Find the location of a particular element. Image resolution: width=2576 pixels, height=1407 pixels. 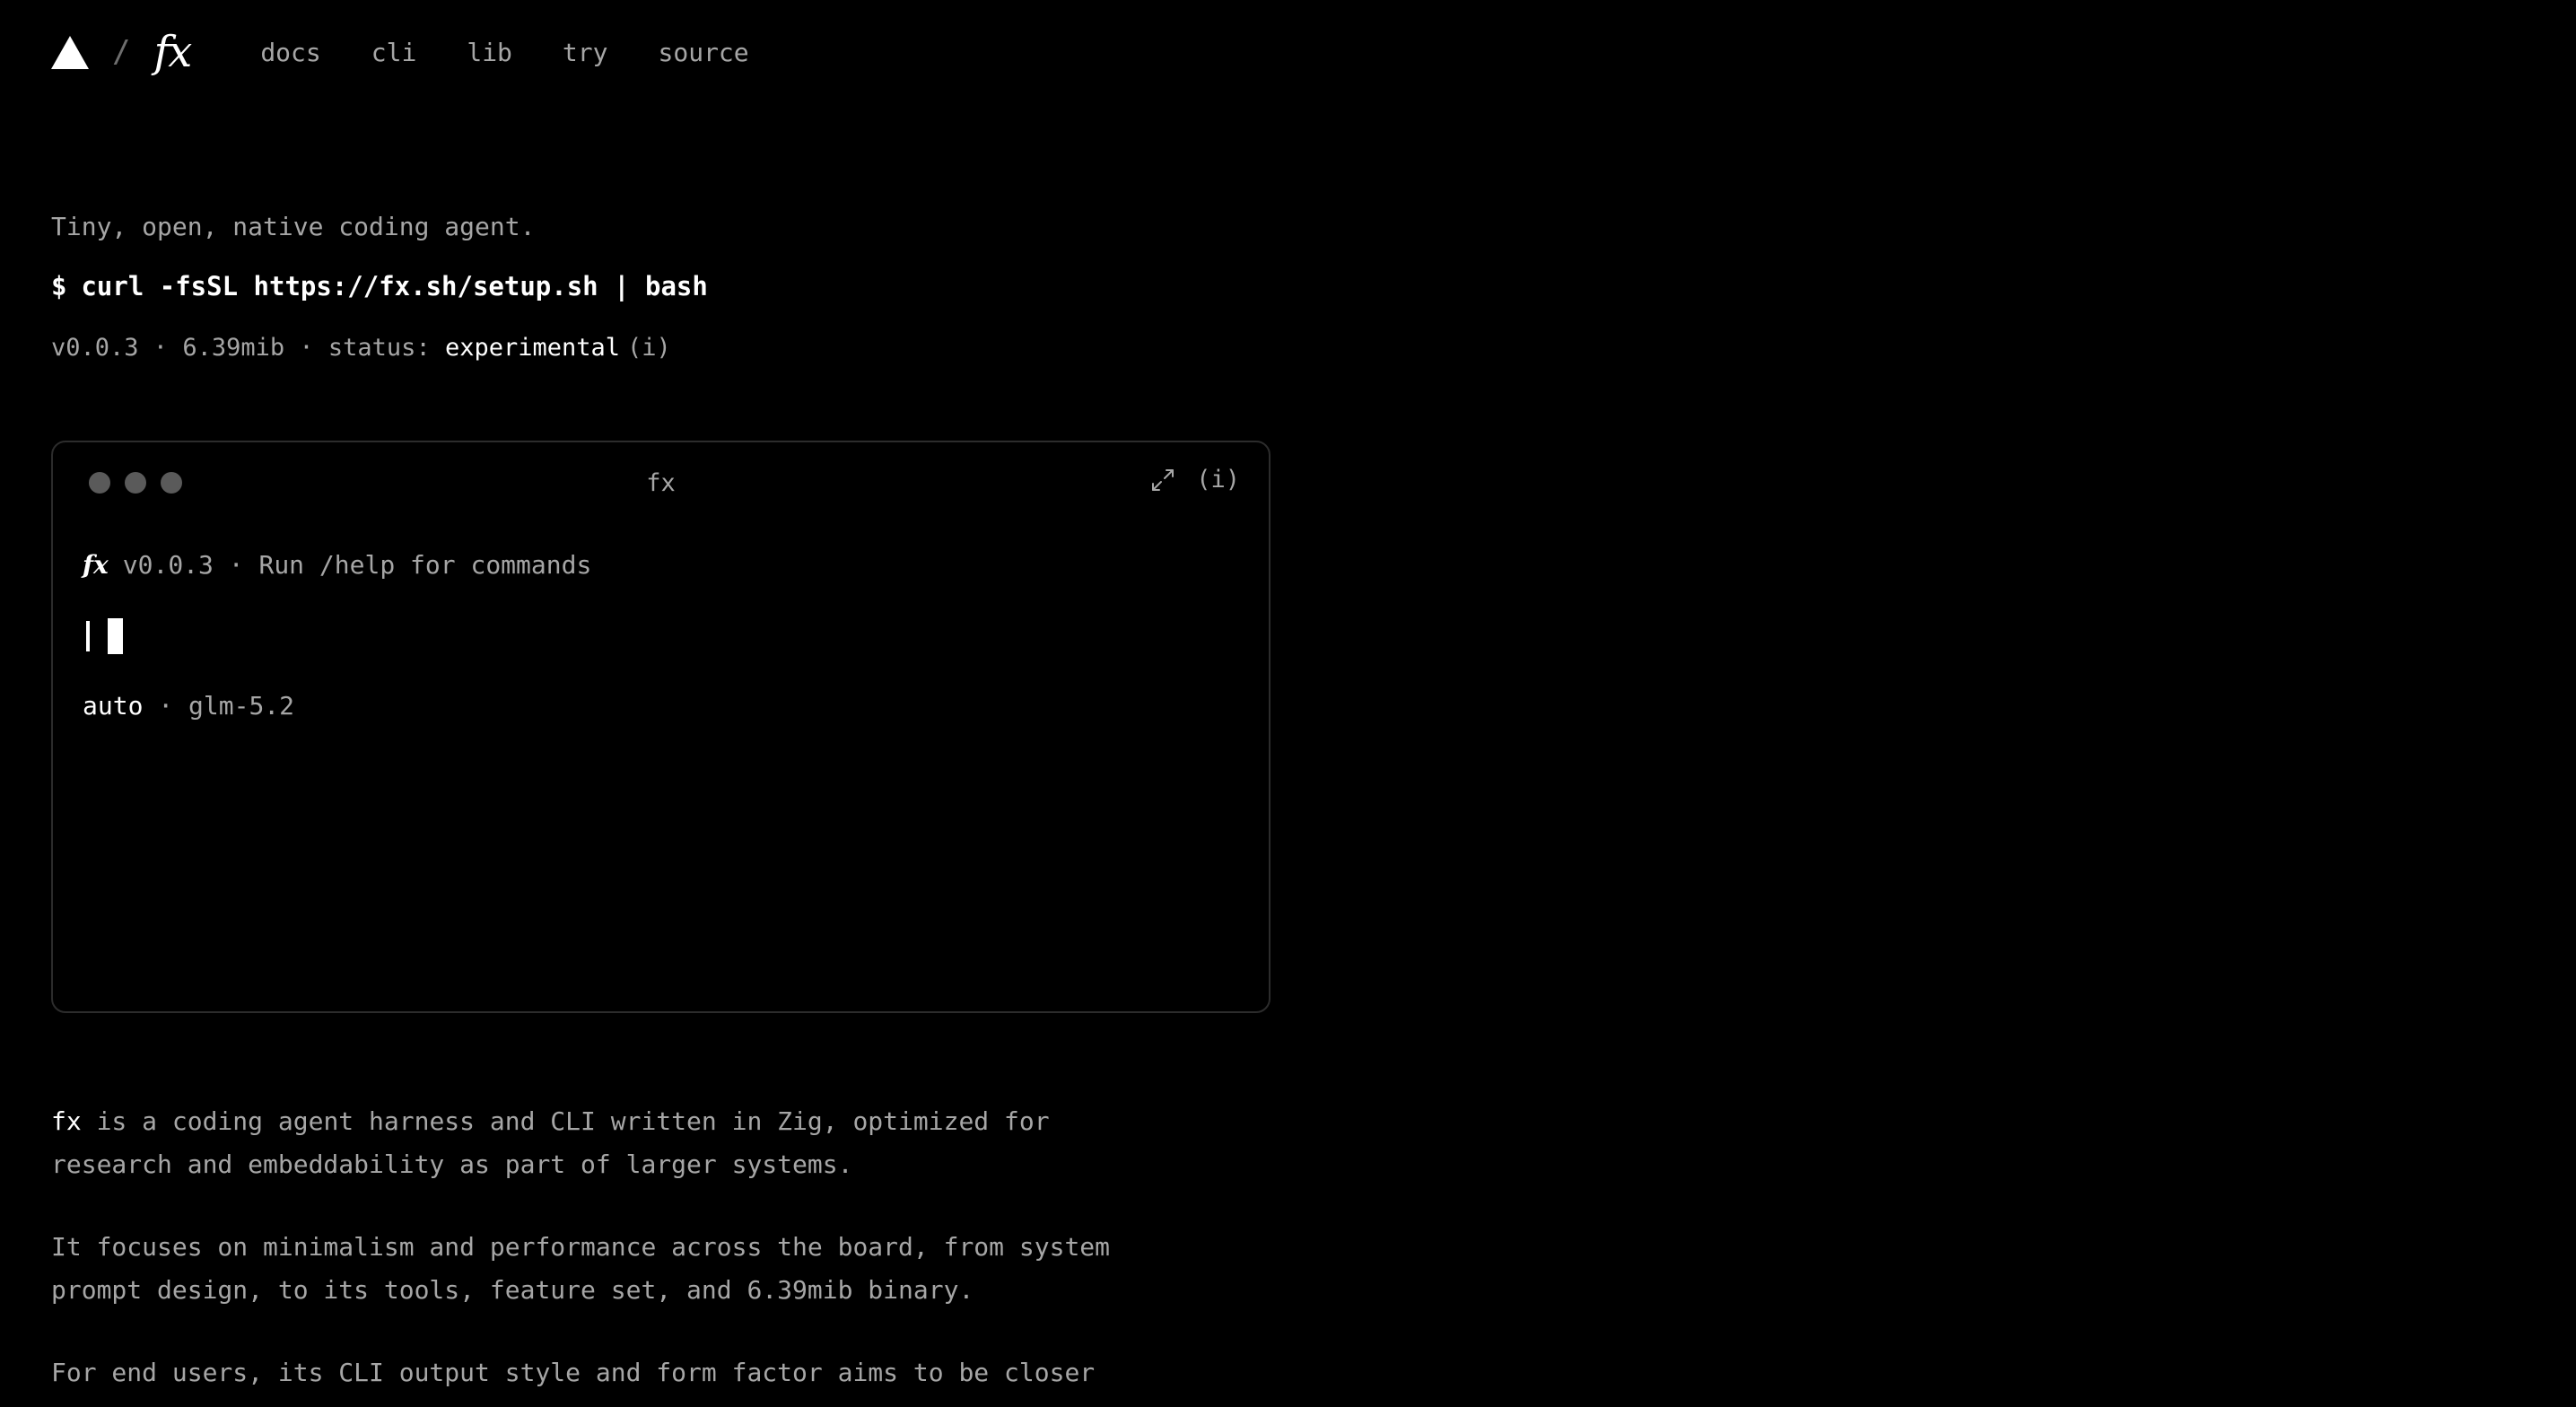

fx-logo: fx is located at coordinates (173, 52).